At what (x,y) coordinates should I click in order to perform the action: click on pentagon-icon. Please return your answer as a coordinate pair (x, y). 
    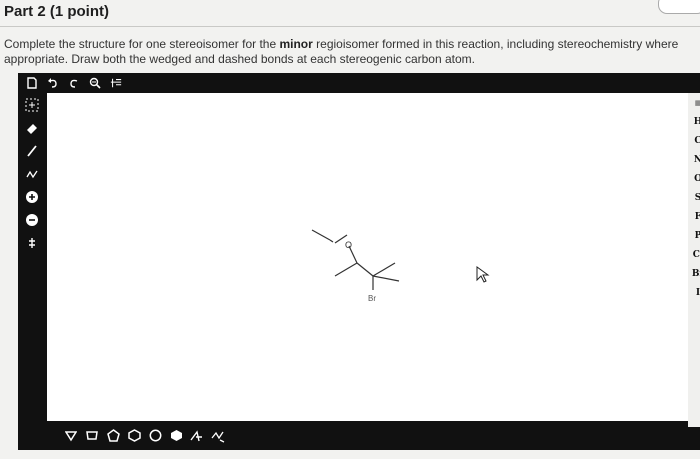
    Looking at the image, I should click on (113, 436).